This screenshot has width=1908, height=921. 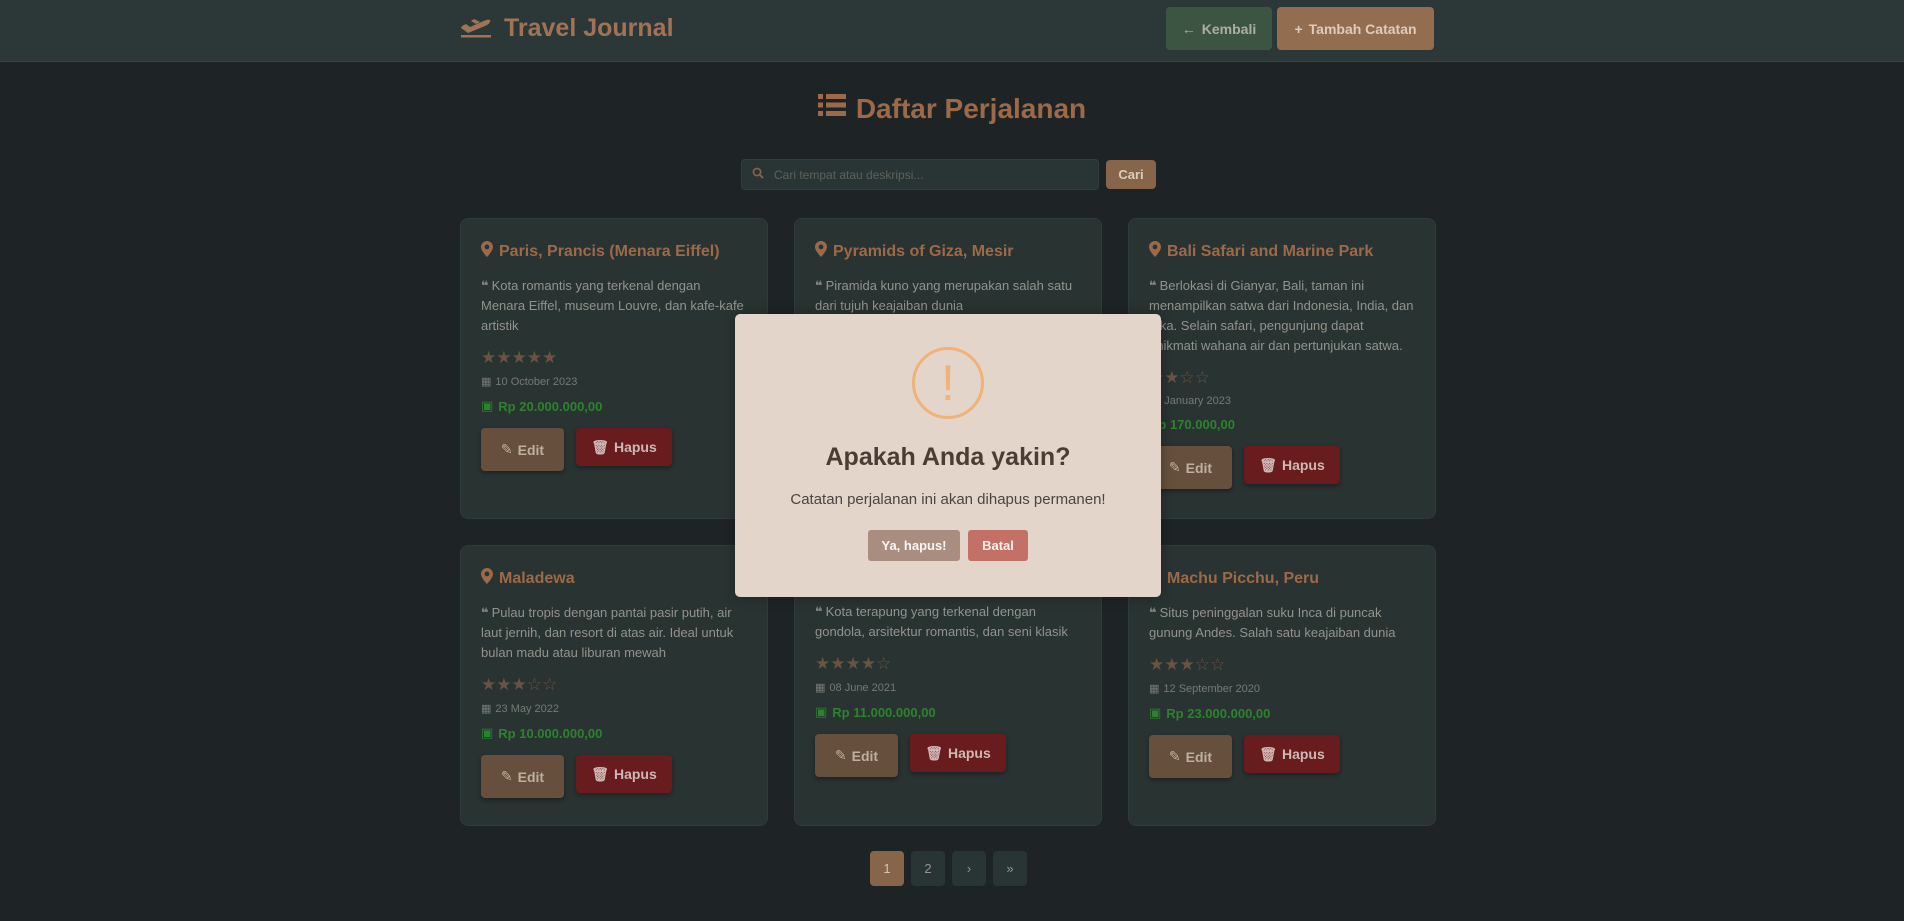 I want to click on dialog-title: Apakah Anda yakin?, so click(x=948, y=457).